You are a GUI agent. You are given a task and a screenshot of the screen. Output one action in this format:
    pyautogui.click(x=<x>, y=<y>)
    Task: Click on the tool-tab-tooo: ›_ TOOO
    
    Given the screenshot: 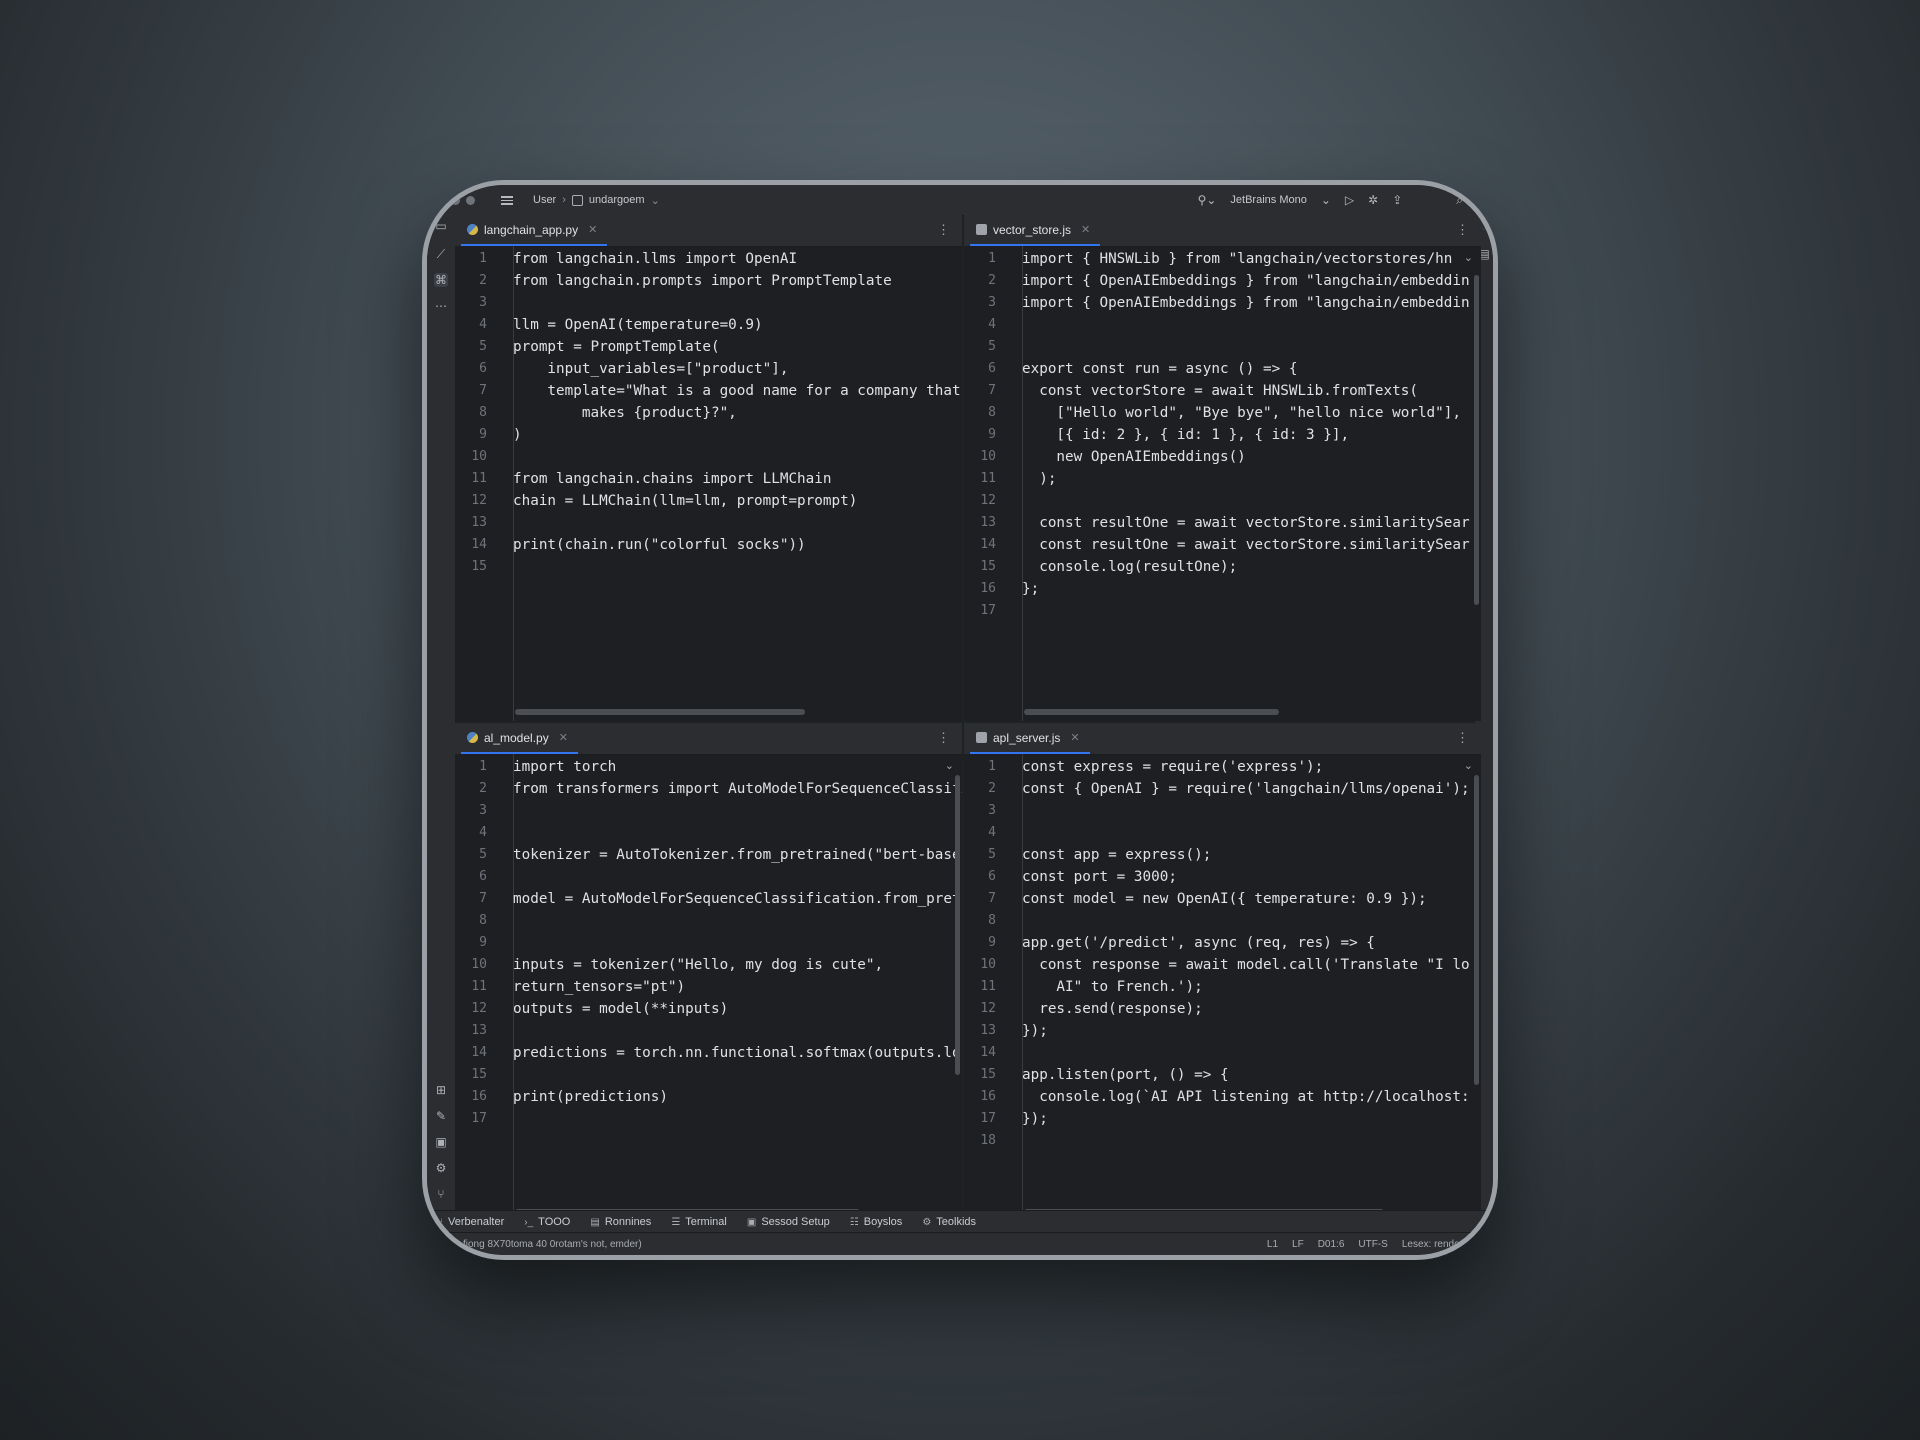 What is the action you would take?
    pyautogui.click(x=547, y=1222)
    